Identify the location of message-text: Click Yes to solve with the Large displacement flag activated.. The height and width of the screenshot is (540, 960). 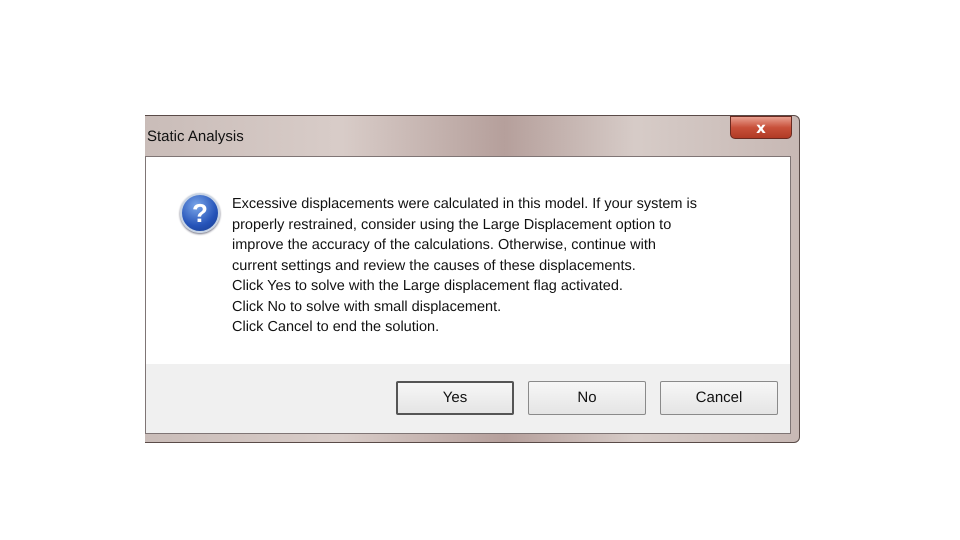
(428, 286).